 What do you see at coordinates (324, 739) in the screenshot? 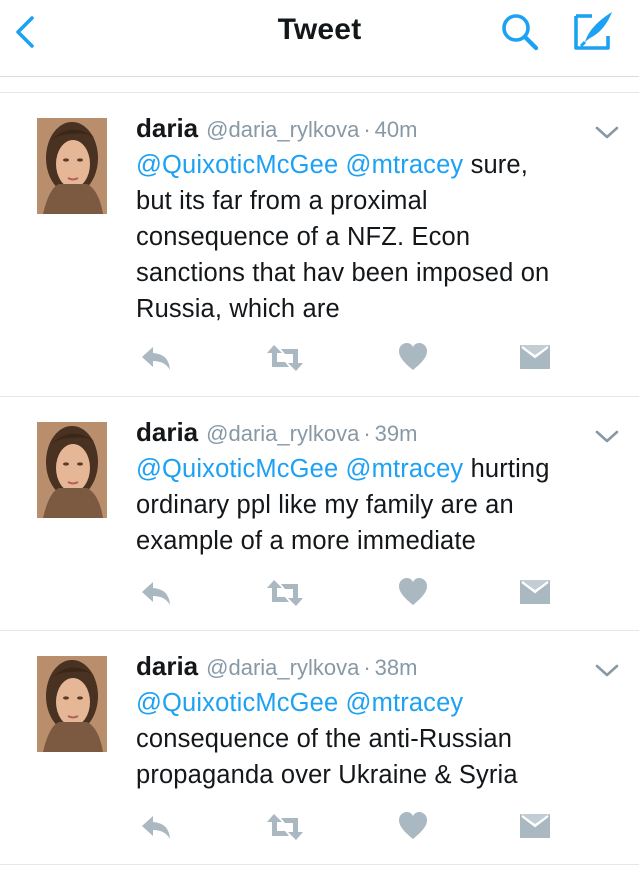
I see `tweet-line: consequence of the anti-Russian` at bounding box center [324, 739].